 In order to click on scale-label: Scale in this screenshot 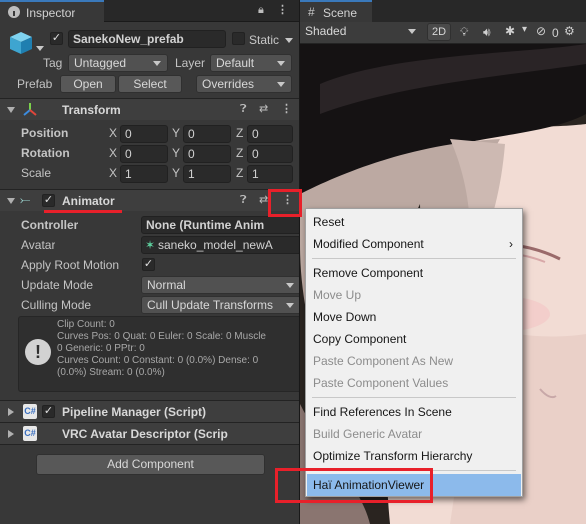, I will do `click(36, 173)`.